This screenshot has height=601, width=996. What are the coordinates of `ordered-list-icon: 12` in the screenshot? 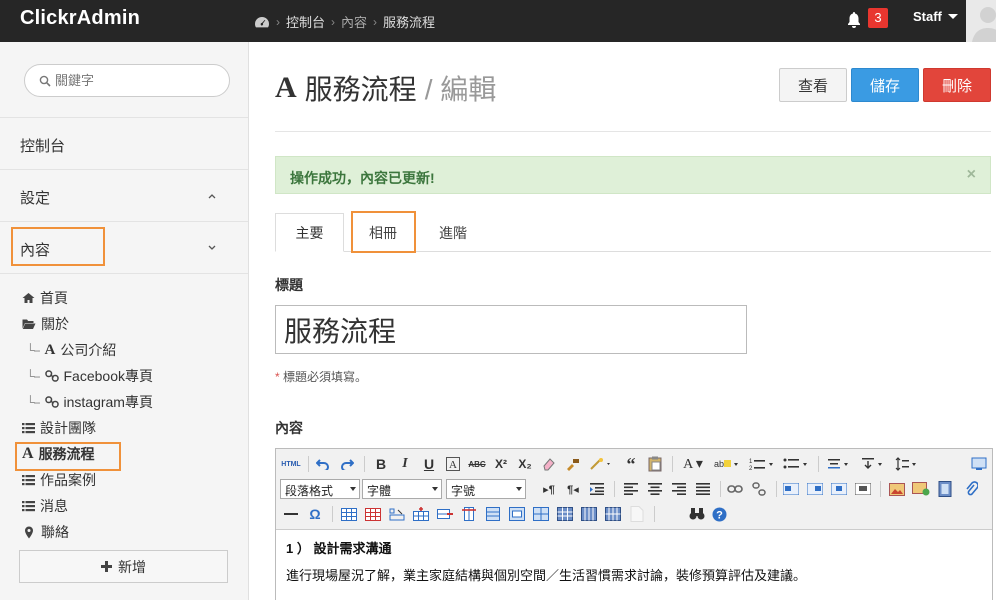 It's located at (763, 464).